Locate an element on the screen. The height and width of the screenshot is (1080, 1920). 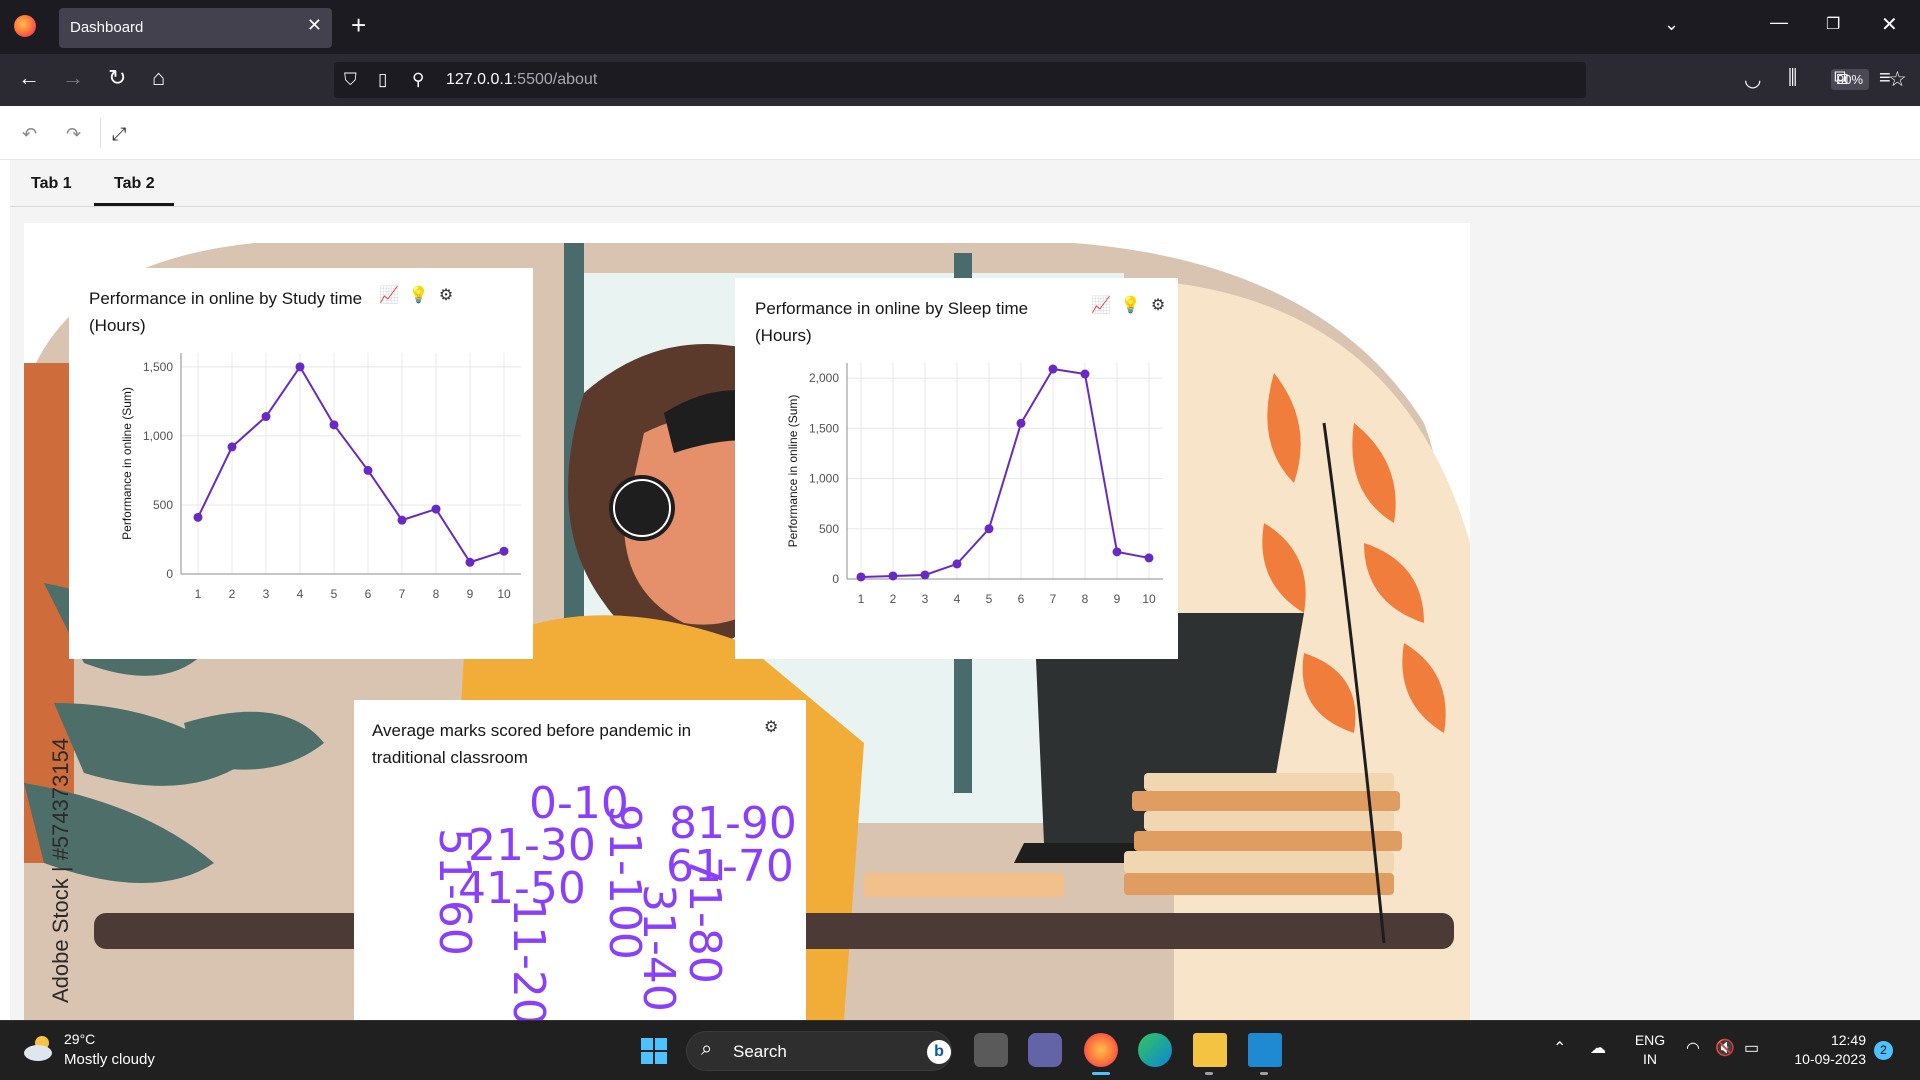
keyboard-region: IN is located at coordinates (1650, 1059).